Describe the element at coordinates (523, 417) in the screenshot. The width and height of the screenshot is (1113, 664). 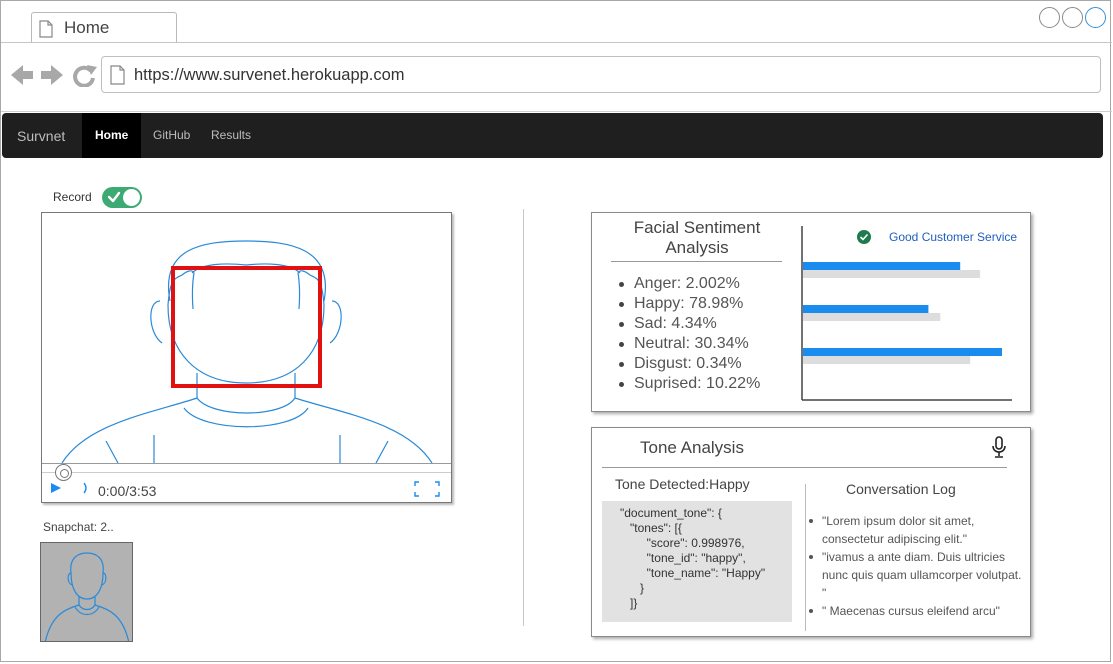
I see `column-divider` at that location.